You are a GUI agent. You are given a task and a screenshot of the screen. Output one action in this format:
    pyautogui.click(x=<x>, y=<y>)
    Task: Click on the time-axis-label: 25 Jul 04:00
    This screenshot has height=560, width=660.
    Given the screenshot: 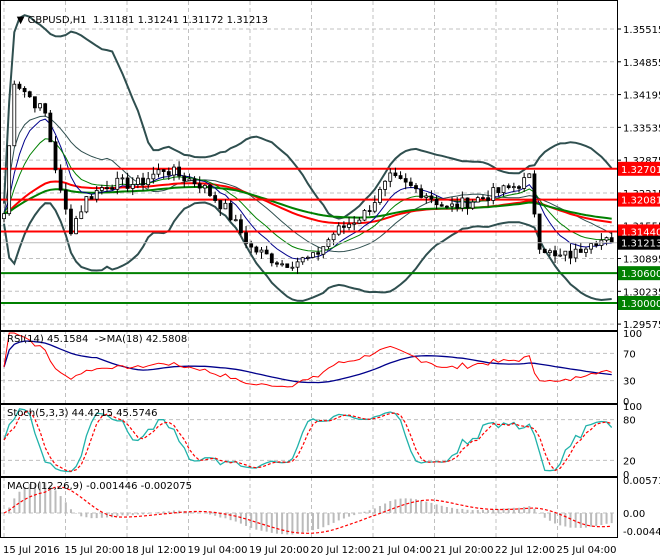 What is the action you would take?
    pyautogui.click(x=587, y=550)
    